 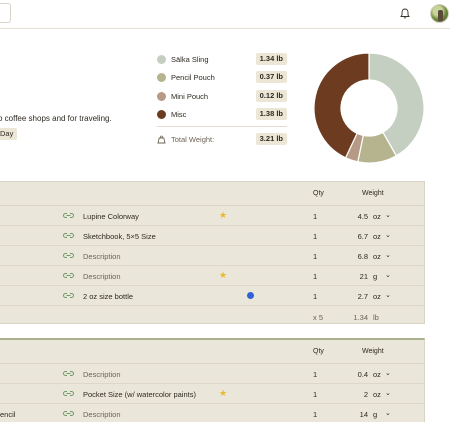 What do you see at coordinates (360, 236) in the screenshot?
I see `item-weight: 6.7` at bounding box center [360, 236].